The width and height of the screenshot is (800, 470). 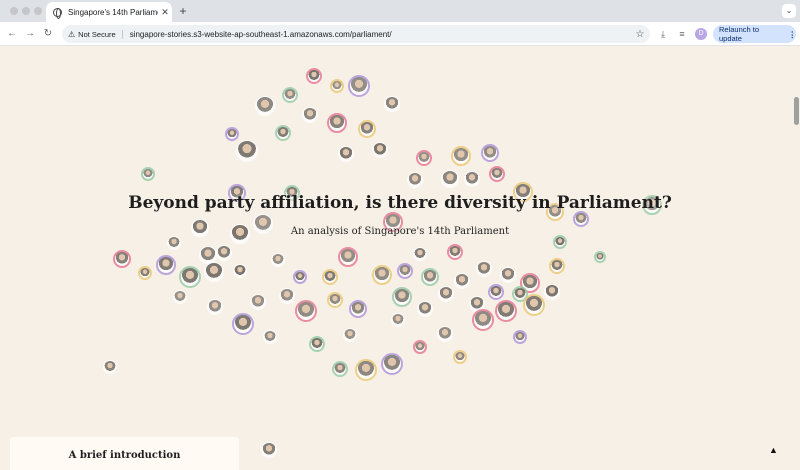 What do you see at coordinates (789, 11) in the screenshot?
I see `tab-search-icon: ⌄` at bounding box center [789, 11].